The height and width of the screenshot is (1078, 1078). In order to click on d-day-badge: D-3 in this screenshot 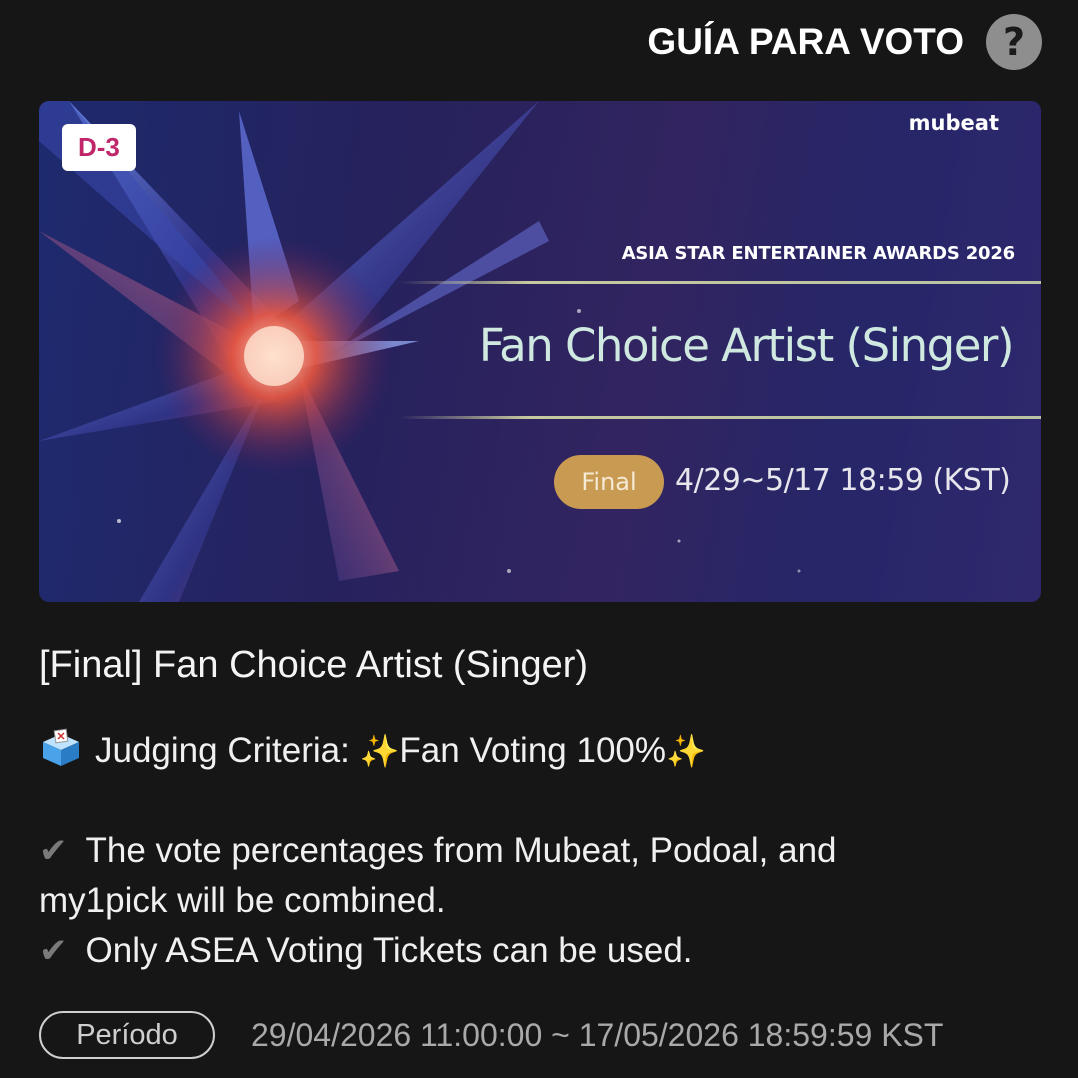, I will do `click(99, 147)`.